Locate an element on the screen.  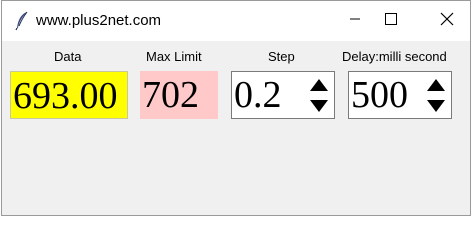
step-spinbox: 0.2 is located at coordinates (283, 95).